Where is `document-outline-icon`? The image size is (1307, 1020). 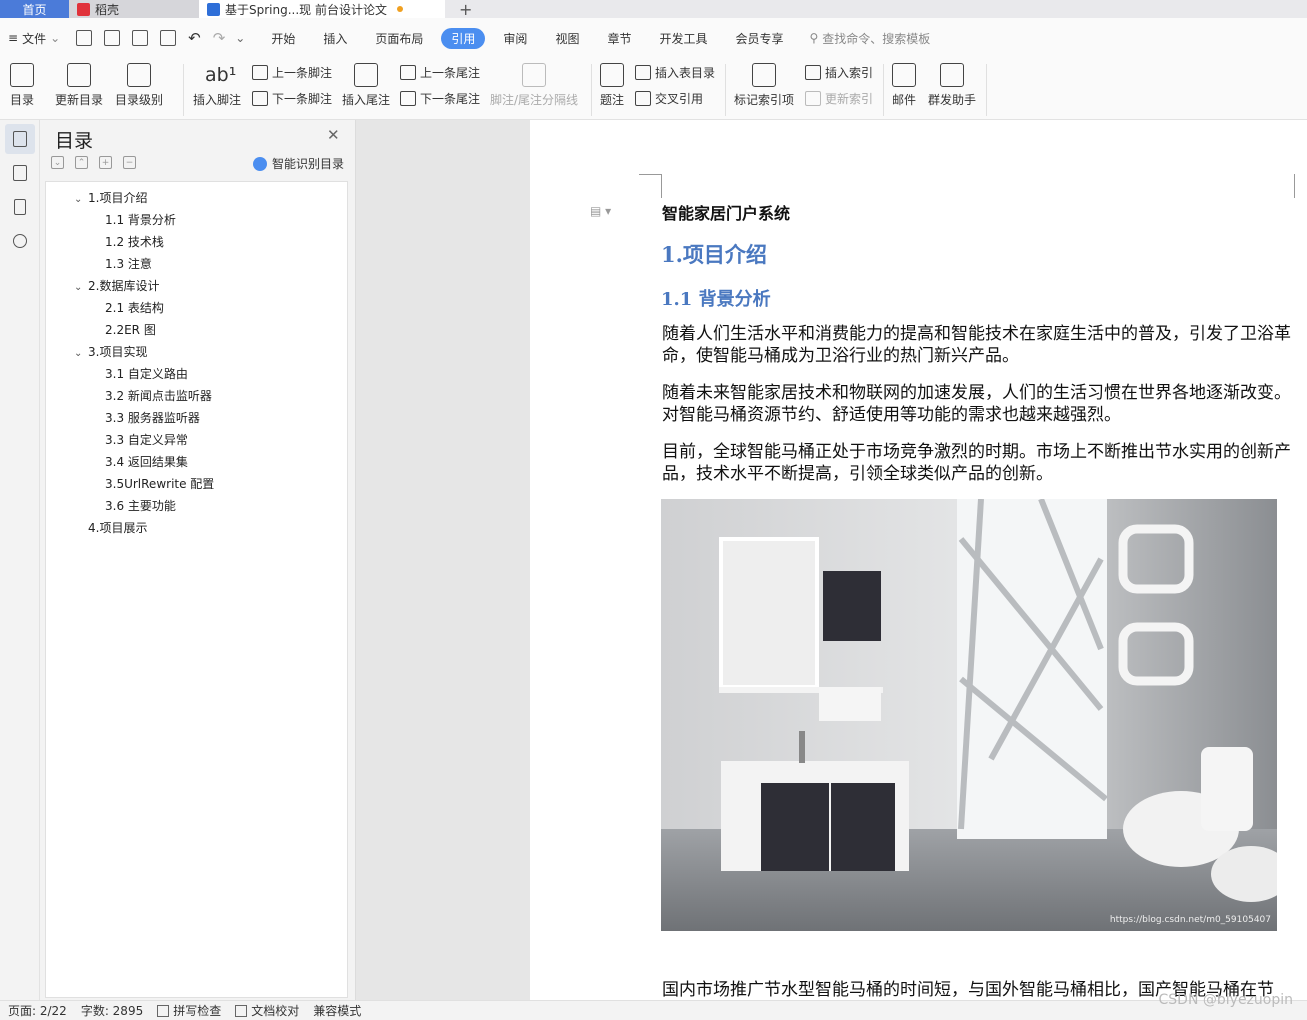
document-outline-icon is located at coordinates (20, 139).